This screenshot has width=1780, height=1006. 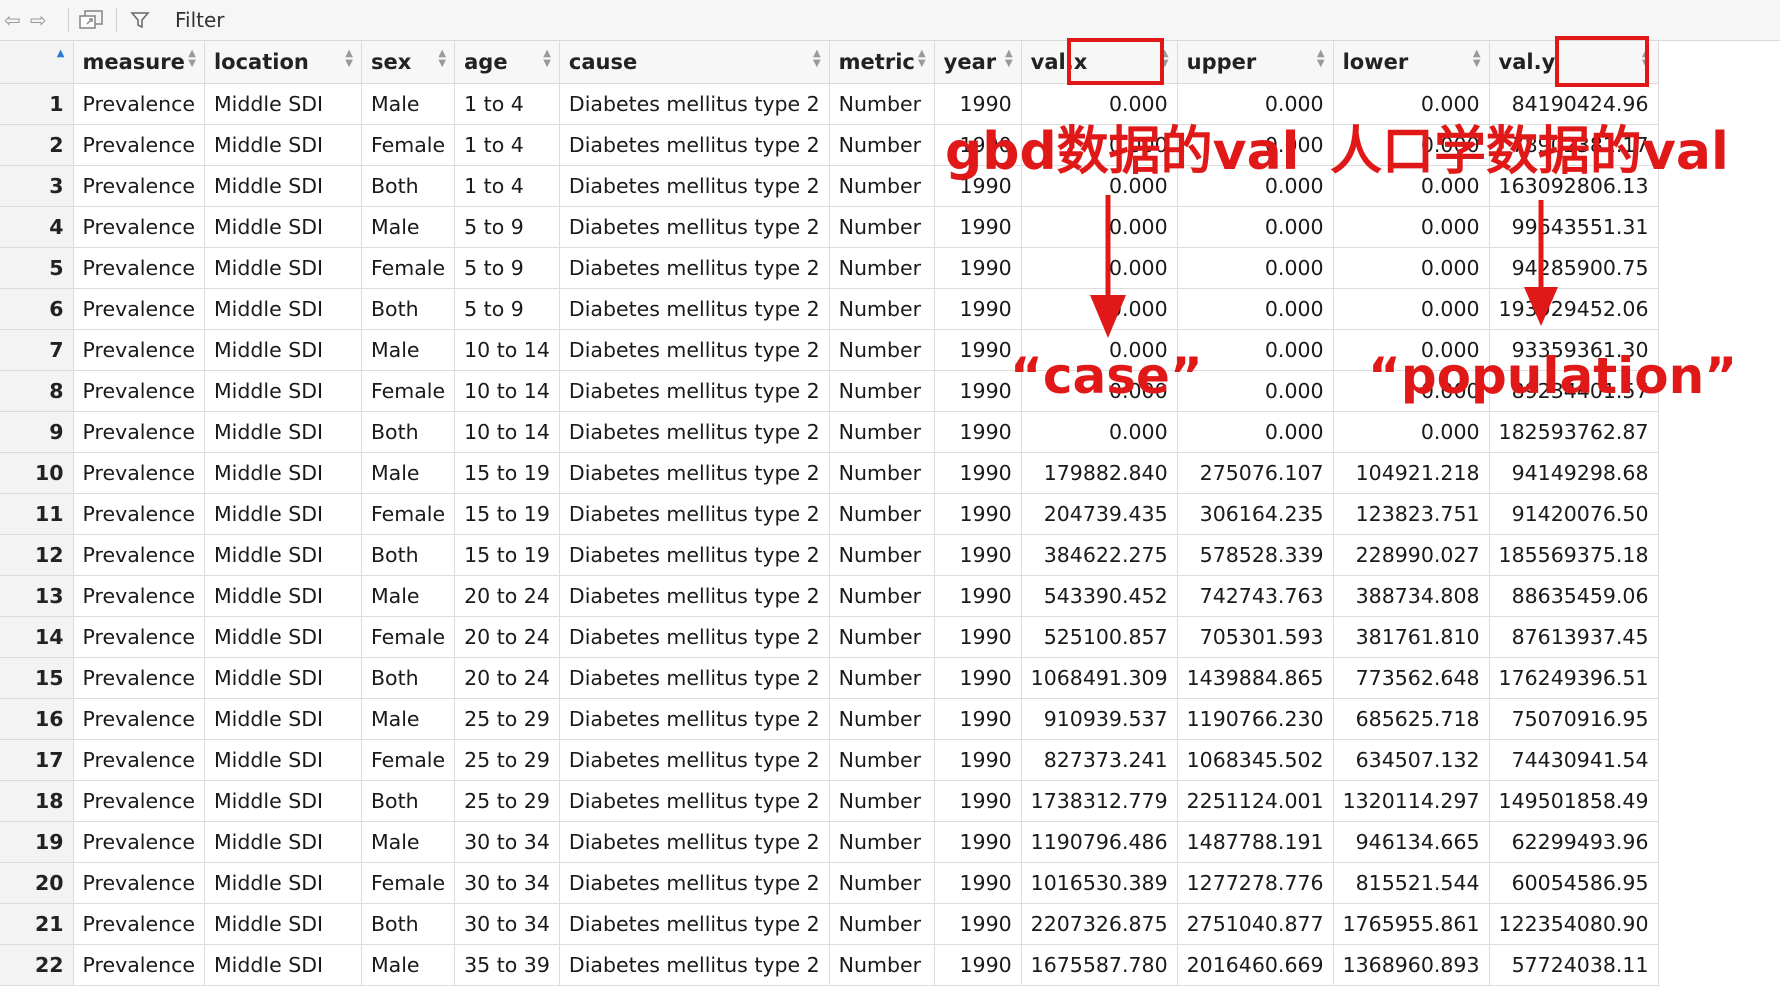 What do you see at coordinates (1541, 306) in the screenshot?
I see `population-arrow-head-icon` at bounding box center [1541, 306].